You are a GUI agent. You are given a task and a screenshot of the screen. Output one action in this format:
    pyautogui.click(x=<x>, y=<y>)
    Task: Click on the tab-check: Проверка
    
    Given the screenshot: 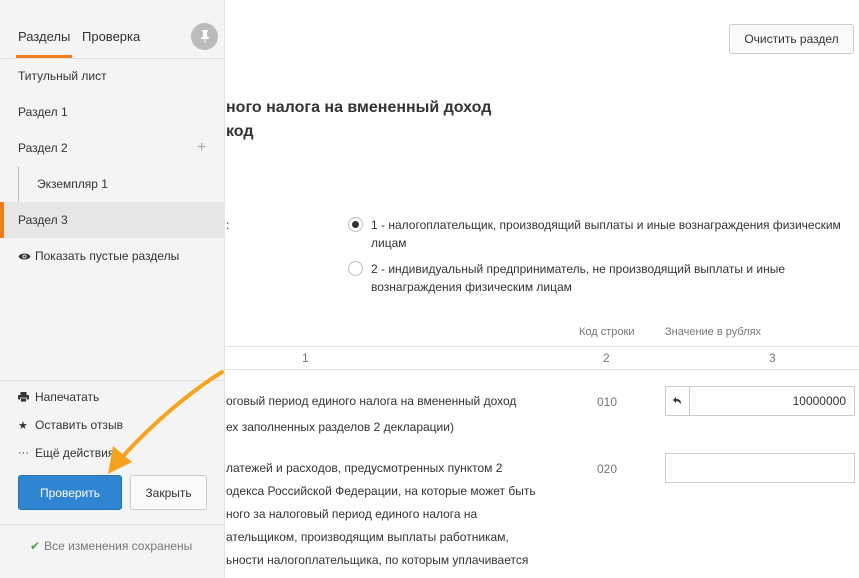 What is the action you would take?
    pyautogui.click(x=111, y=36)
    